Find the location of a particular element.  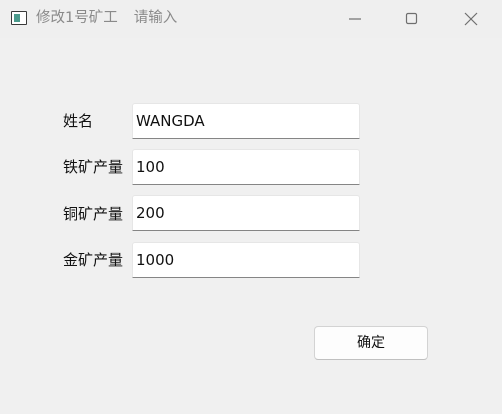

maximize-icon is located at coordinates (411, 18).